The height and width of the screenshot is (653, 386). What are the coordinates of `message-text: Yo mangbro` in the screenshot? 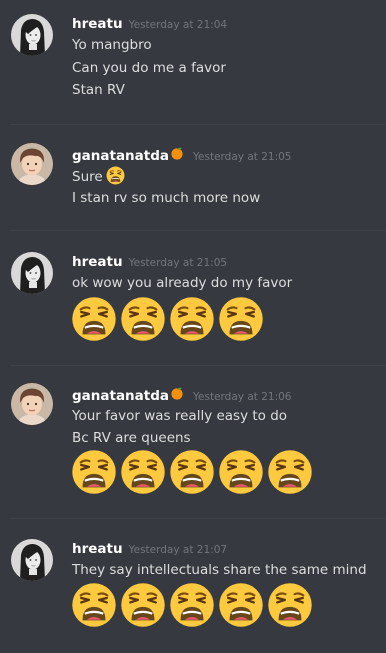 It's located at (112, 45).